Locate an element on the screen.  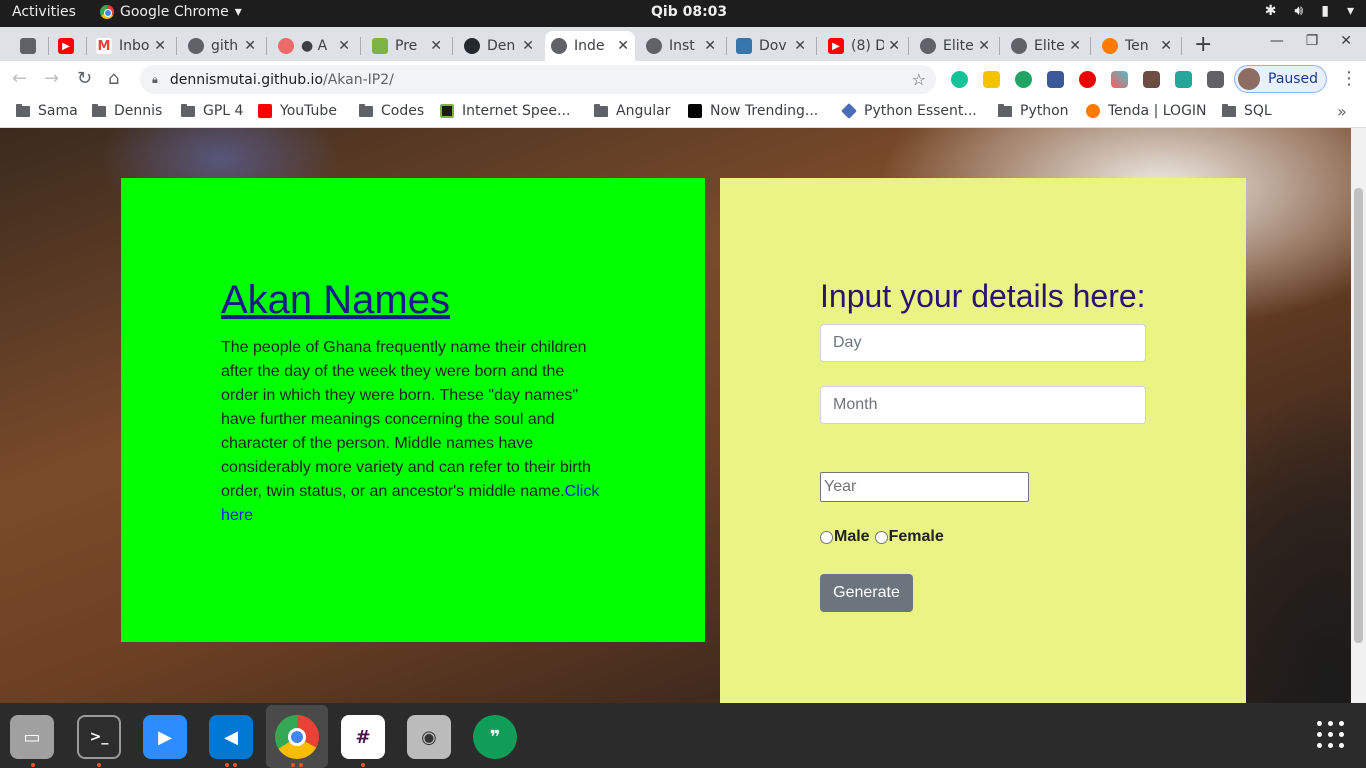
restore-icon: ❐ is located at coordinates (1312, 41).